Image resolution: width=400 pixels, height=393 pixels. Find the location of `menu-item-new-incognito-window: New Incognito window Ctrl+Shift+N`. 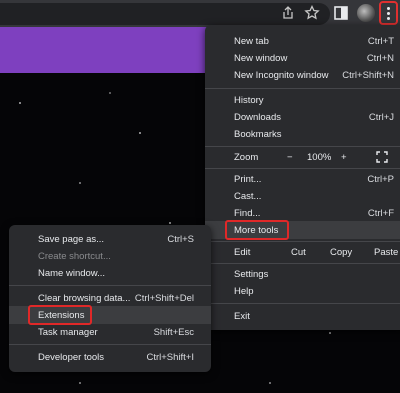

menu-item-new-incognito-window: New Incognito window Ctrl+Shift+N is located at coordinates (302, 75).